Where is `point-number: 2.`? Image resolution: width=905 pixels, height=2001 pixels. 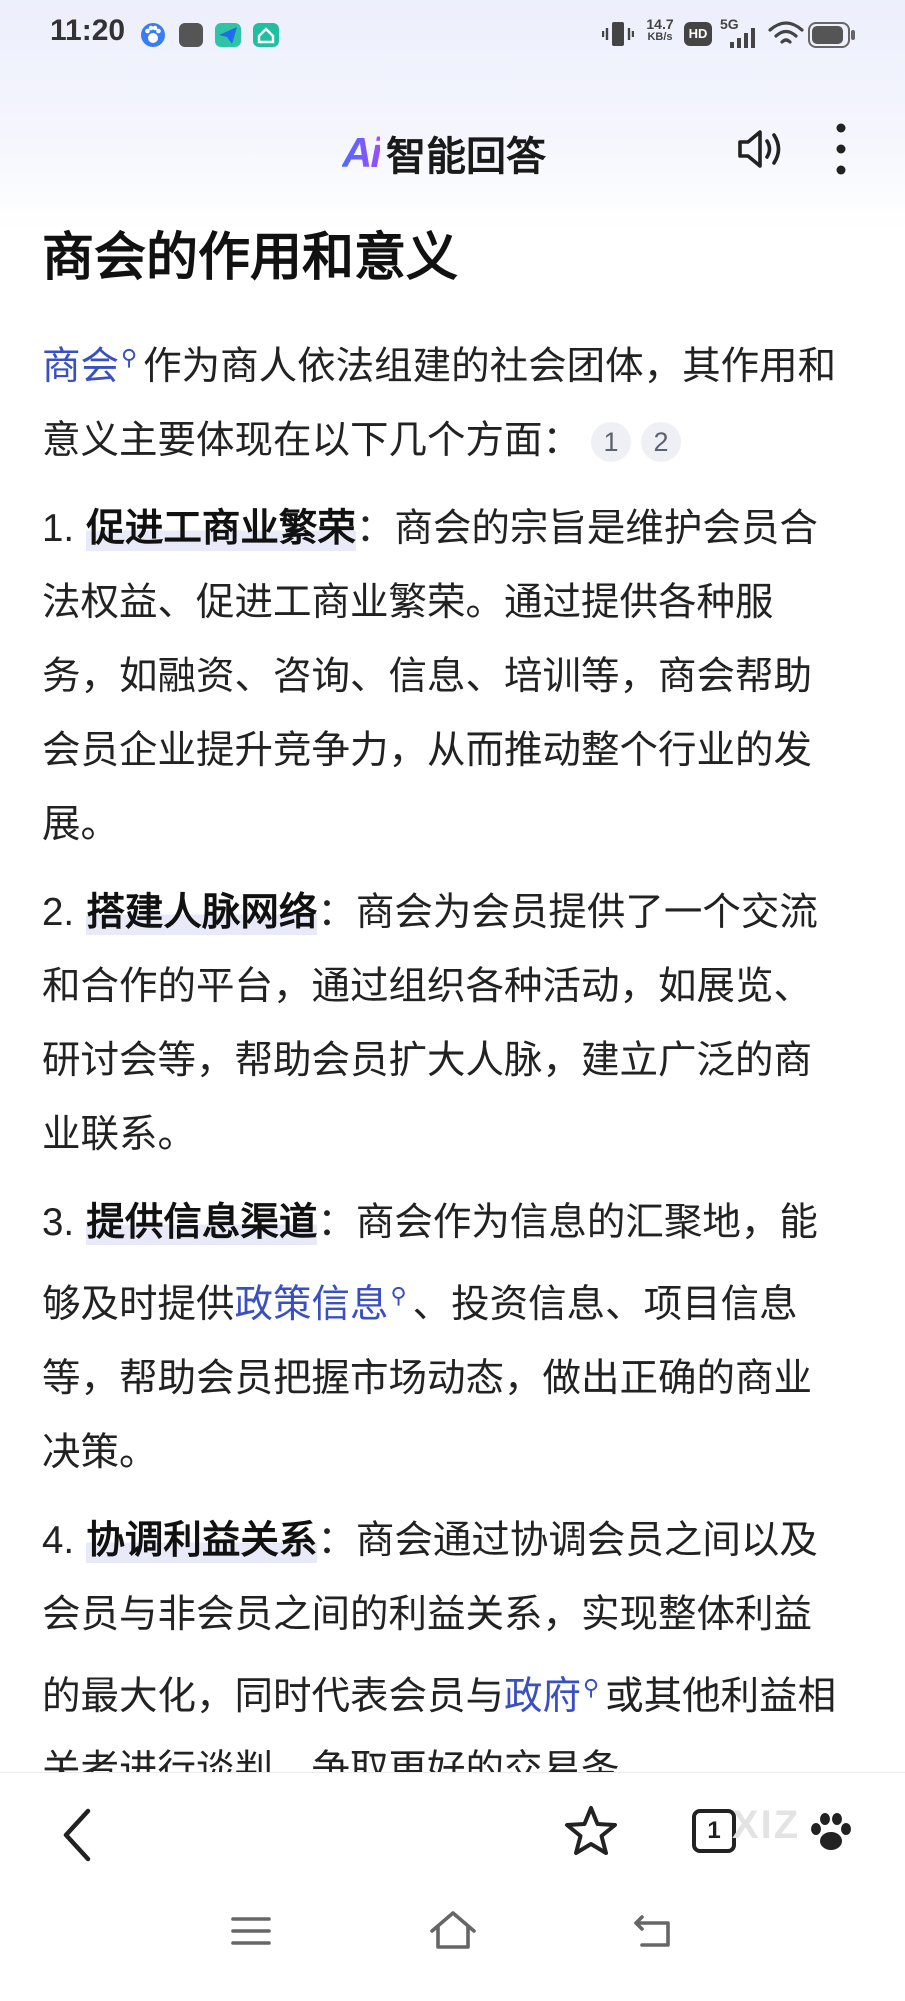 point-number: 2. is located at coordinates (58, 912).